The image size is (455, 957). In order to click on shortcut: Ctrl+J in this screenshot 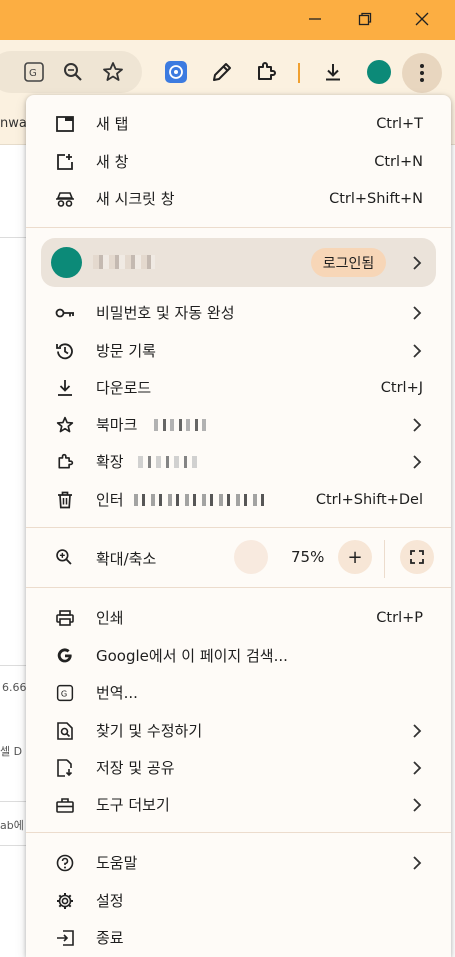, I will do `click(401, 387)`.